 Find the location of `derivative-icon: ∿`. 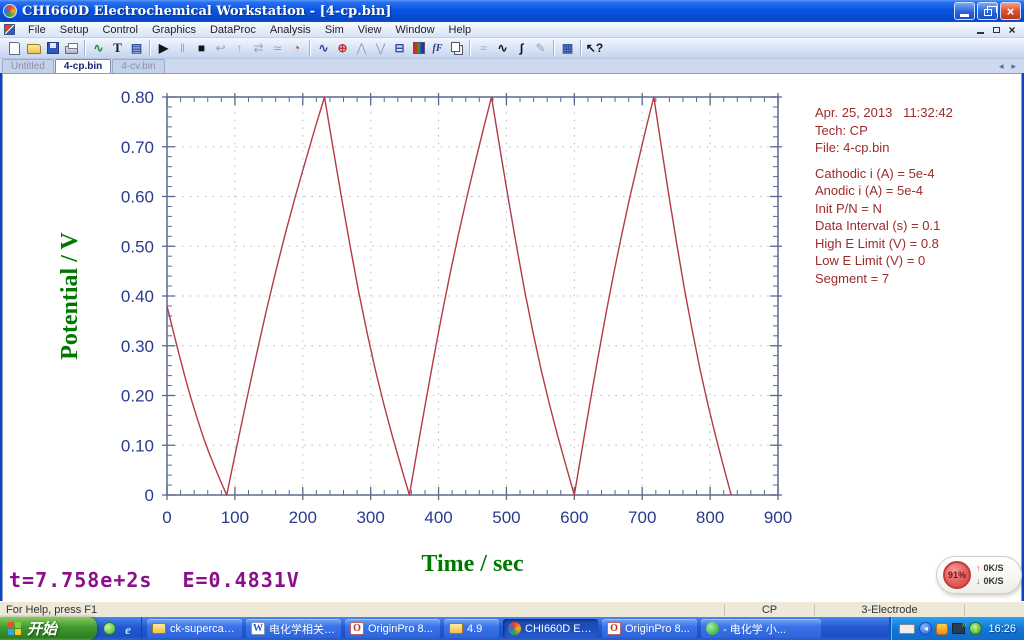

derivative-icon: ∿ is located at coordinates (502, 48).